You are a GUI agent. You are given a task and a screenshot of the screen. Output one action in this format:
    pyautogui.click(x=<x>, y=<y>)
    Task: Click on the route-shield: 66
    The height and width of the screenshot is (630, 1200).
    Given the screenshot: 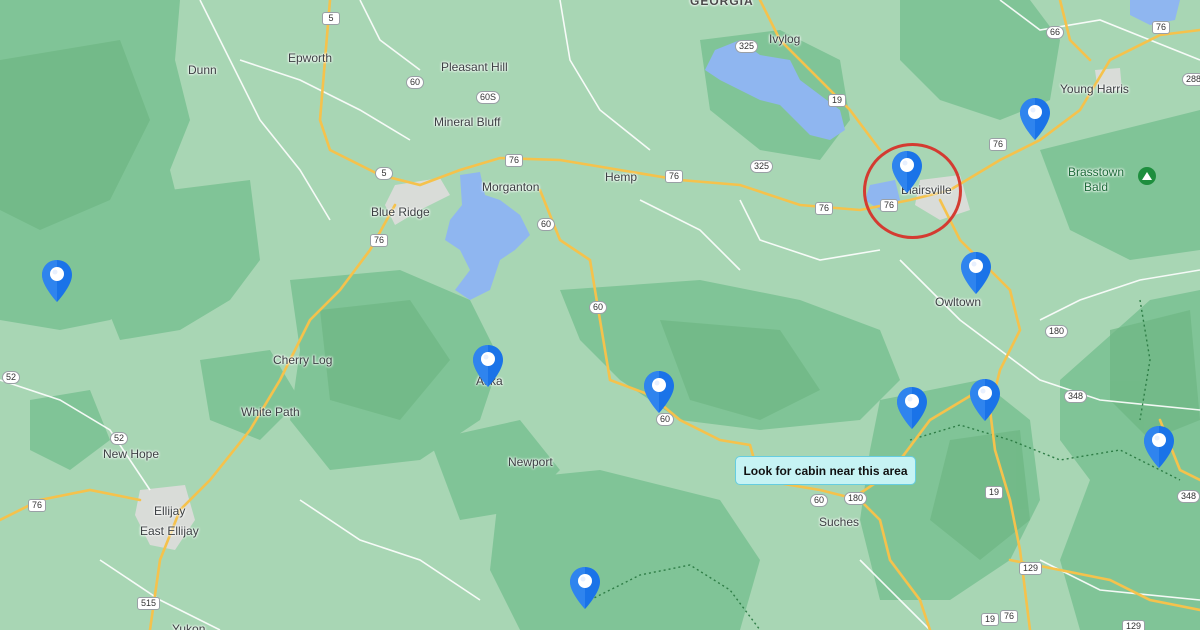 What is the action you would take?
    pyautogui.click(x=1055, y=32)
    